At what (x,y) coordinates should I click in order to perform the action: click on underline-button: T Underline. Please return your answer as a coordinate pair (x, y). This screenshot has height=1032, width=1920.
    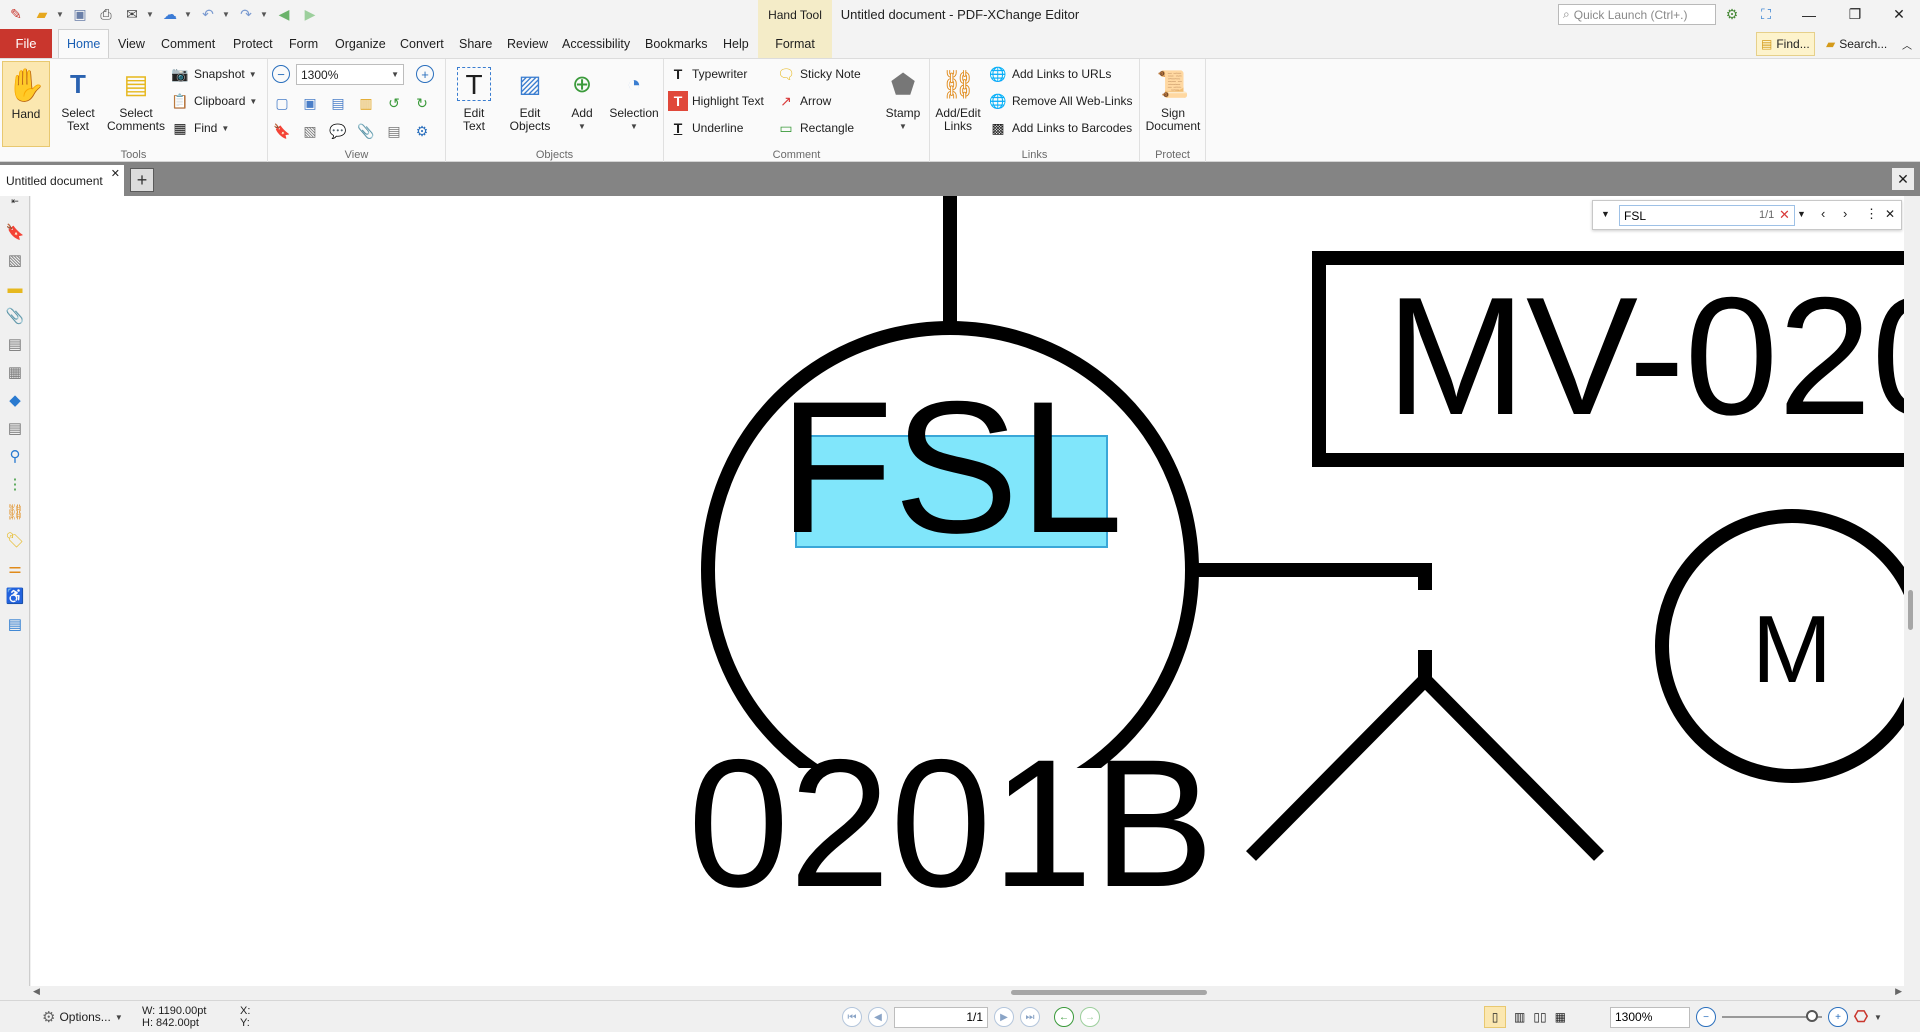
    Looking at the image, I should click on (706, 128).